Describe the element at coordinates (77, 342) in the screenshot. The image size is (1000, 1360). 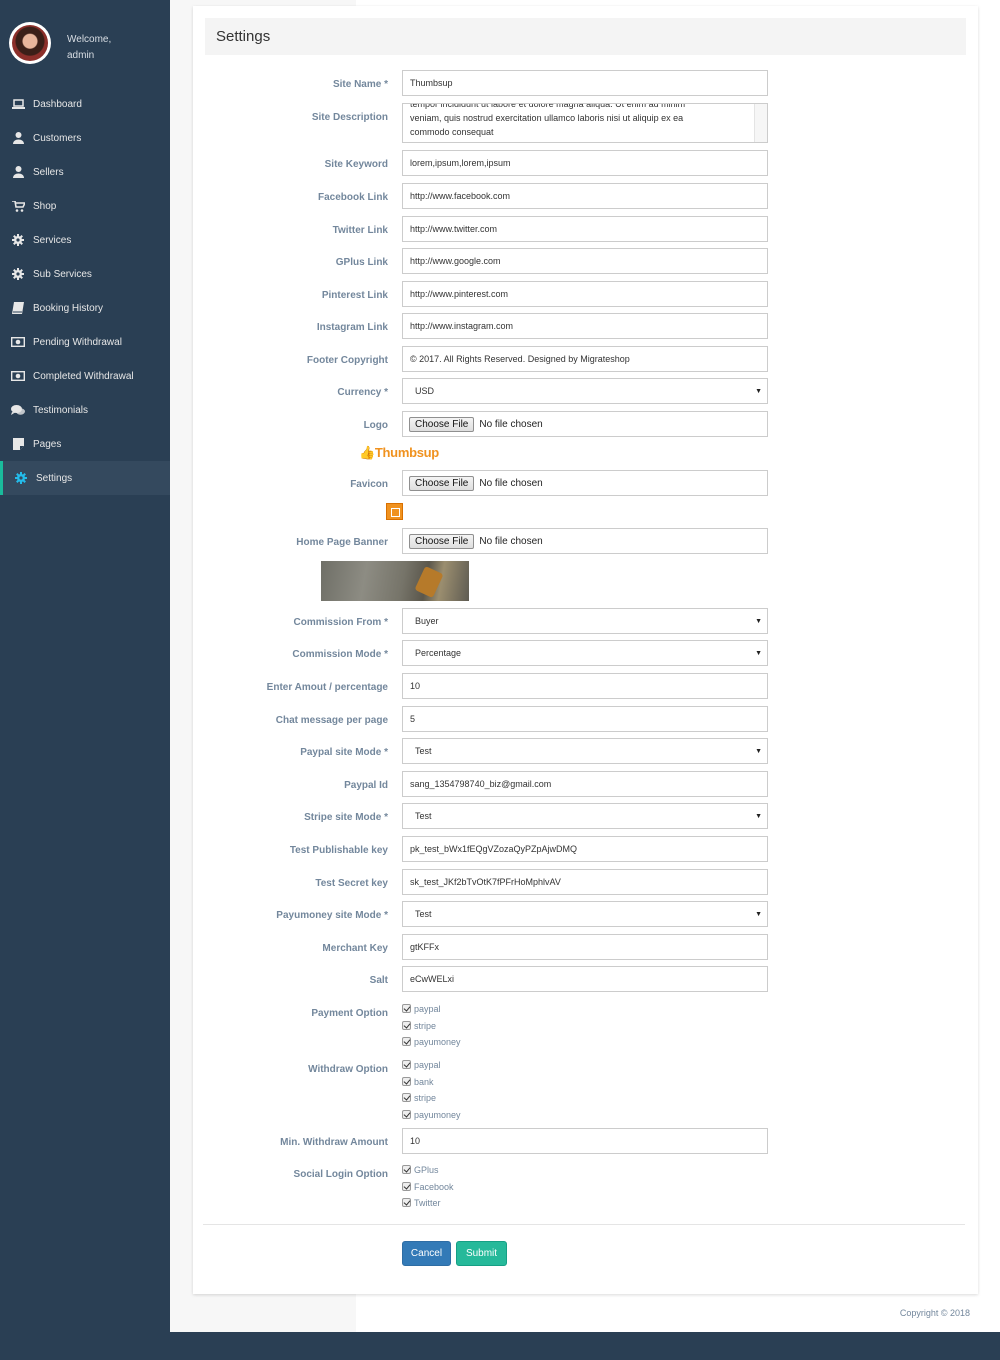
I see `sidebar-item-label: Pending Withdrawal` at that location.